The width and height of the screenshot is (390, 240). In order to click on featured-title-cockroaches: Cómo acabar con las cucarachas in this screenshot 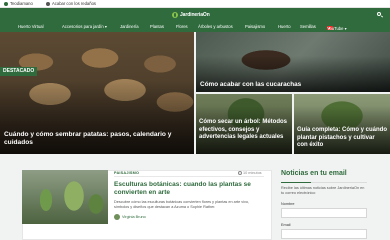, I will do `click(293, 85)`.